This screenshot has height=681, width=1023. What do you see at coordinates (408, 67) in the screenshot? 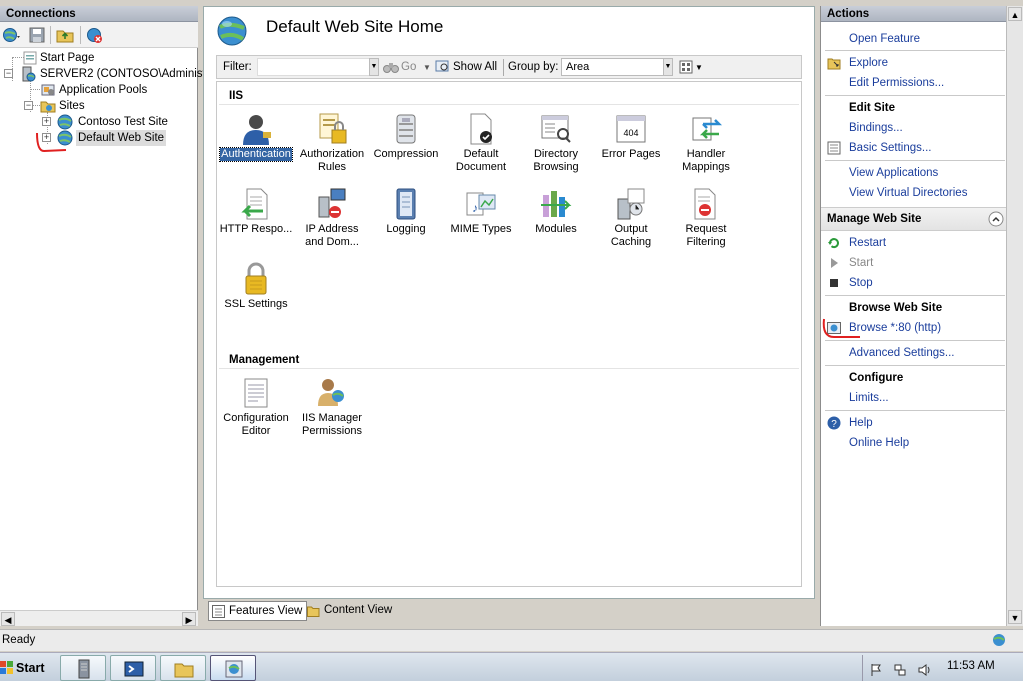
I see `go-button: Go` at bounding box center [408, 67].